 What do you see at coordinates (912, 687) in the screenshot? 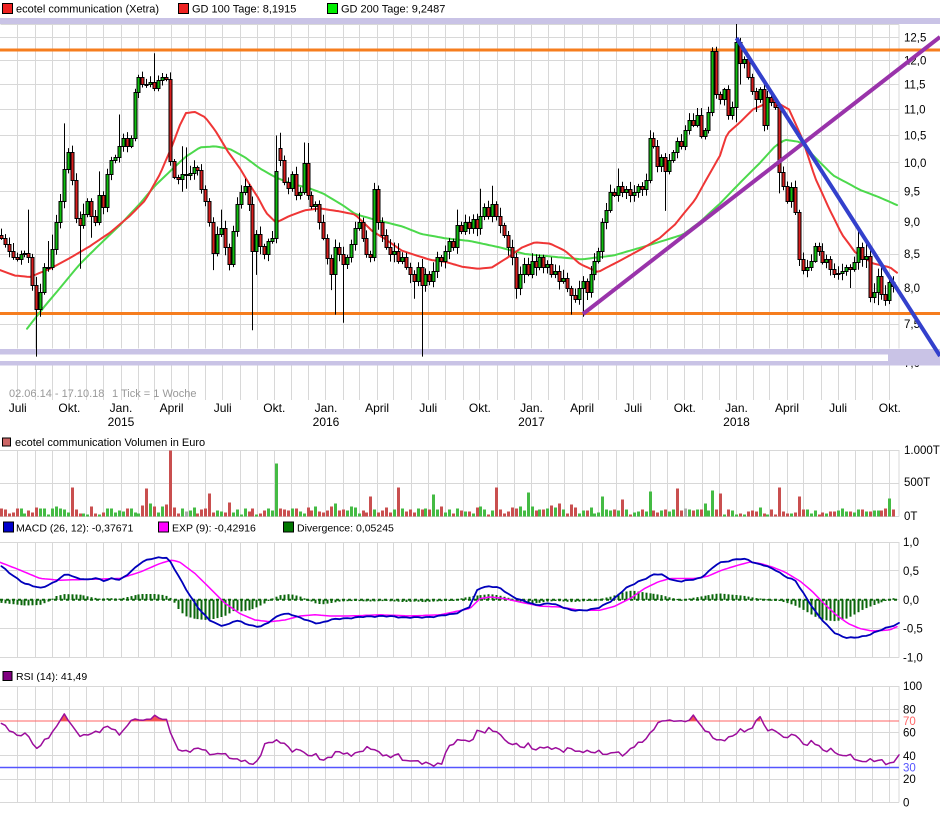
I see `svg-text: 100` at bounding box center [912, 687].